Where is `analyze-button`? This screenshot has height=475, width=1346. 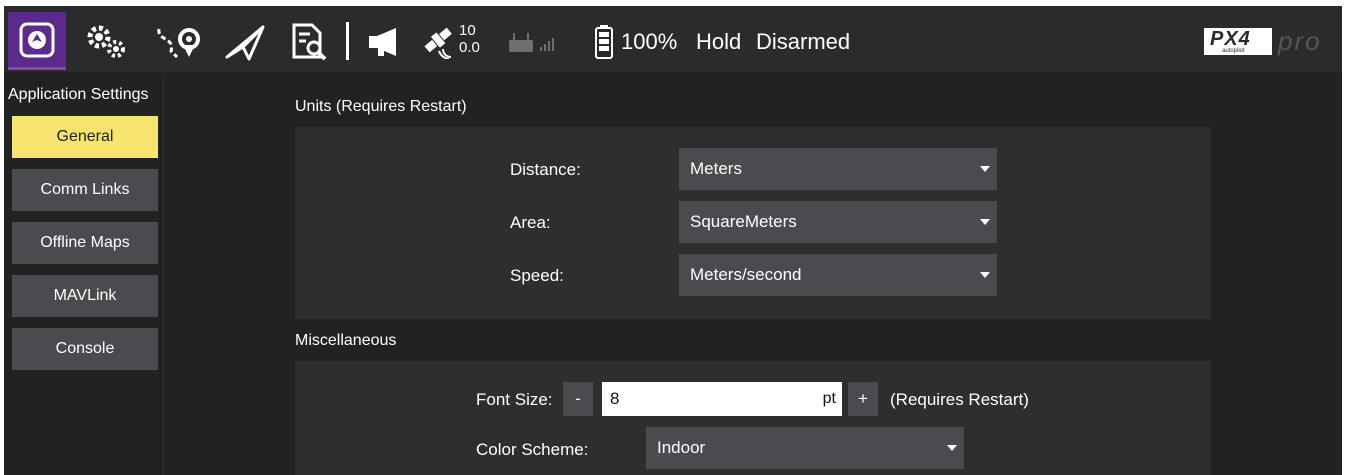
analyze-button is located at coordinates (309, 42).